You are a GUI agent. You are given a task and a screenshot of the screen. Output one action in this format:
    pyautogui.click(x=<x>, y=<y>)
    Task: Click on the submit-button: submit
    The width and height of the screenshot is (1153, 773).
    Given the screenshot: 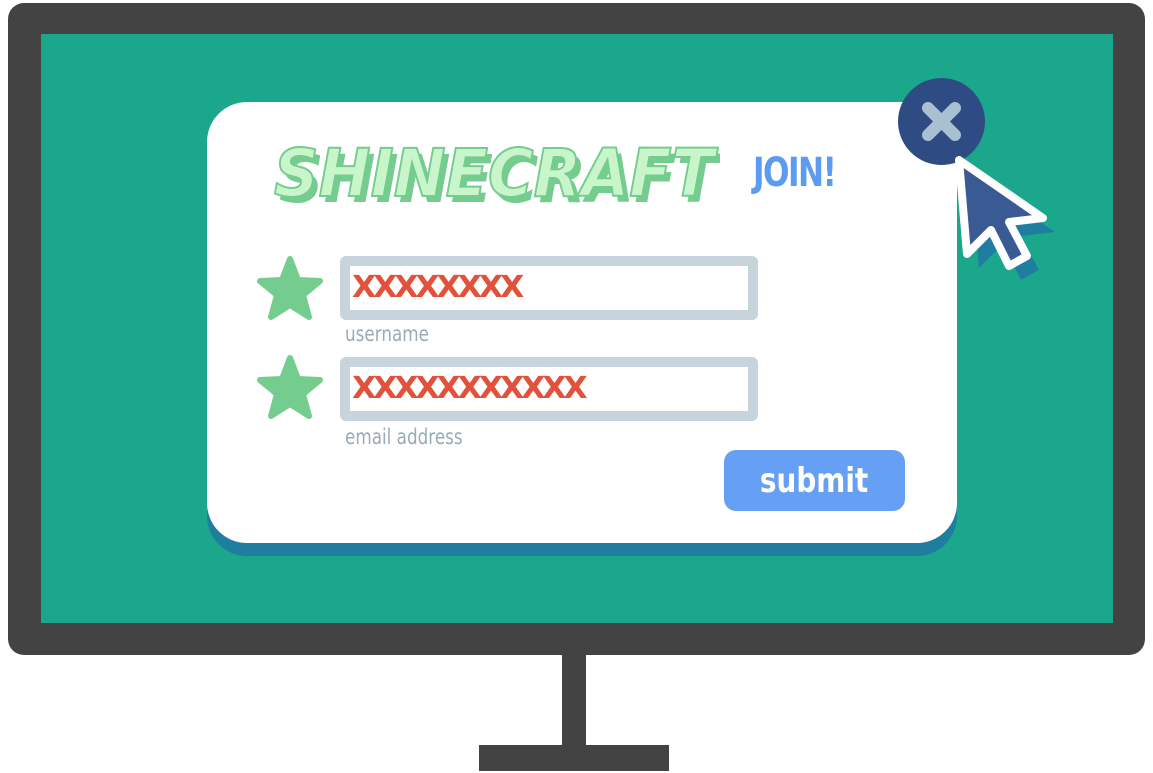 What is the action you would take?
    pyautogui.click(x=814, y=480)
    